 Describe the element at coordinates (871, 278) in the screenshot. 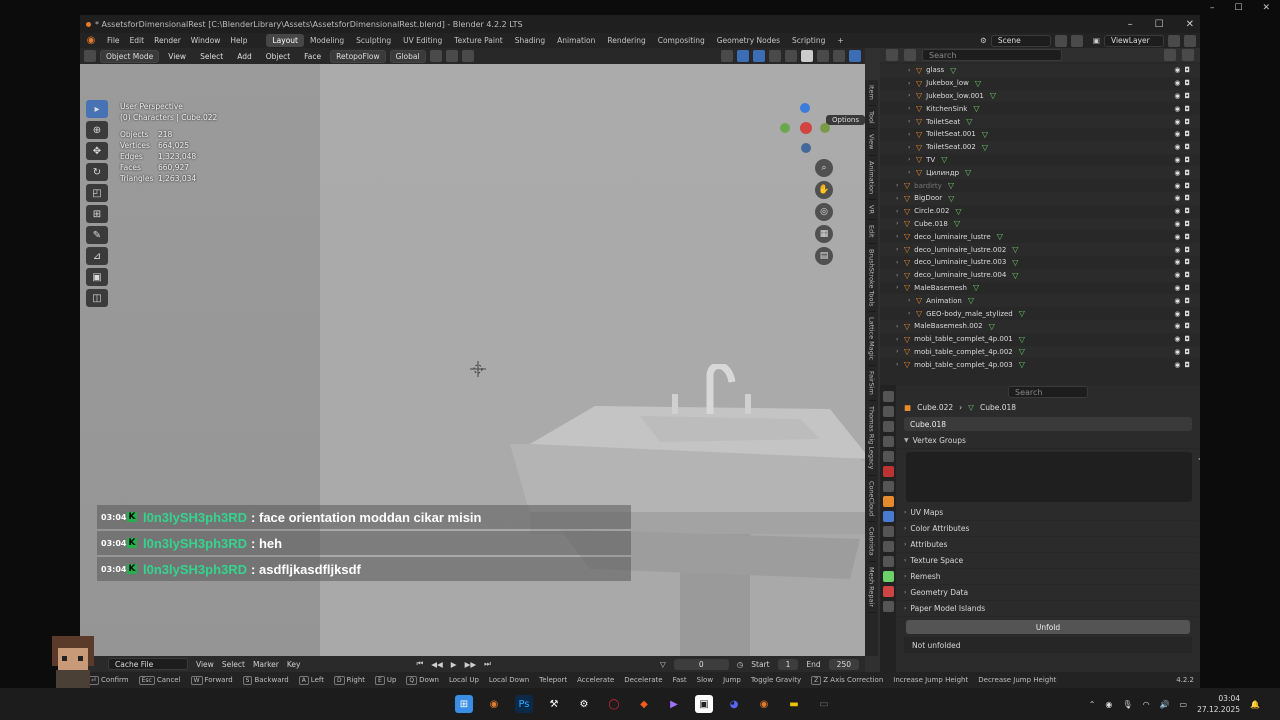

I see `tab-brushstroke: BrushStroke Tools` at that location.